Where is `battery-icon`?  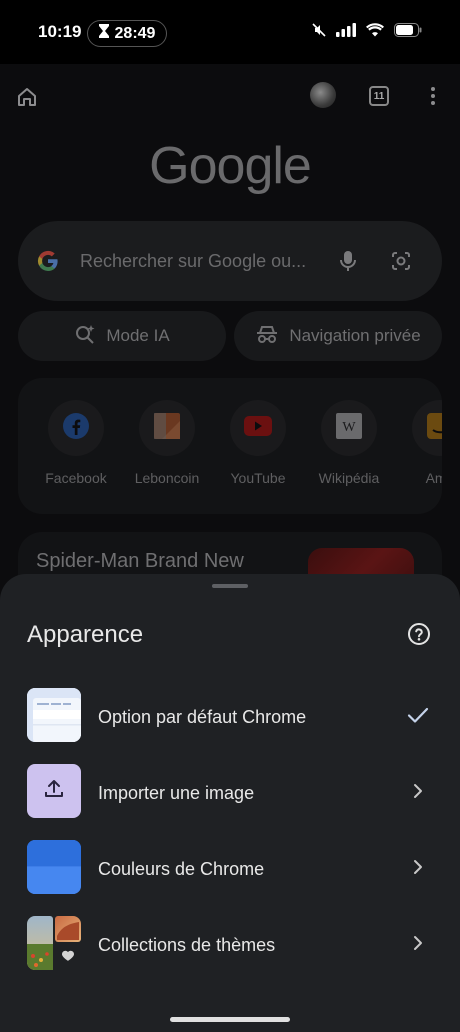 battery-icon is located at coordinates (408, 32).